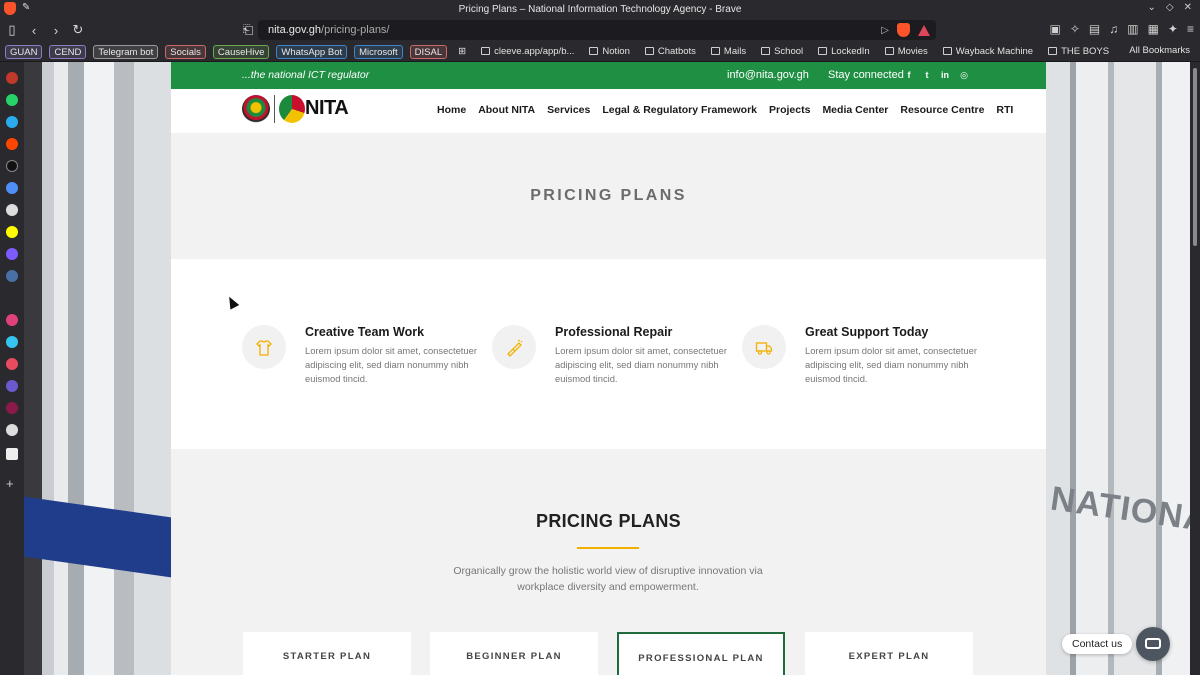 The image size is (1200, 675). Describe the element at coordinates (514, 653) in the screenshot. I see `plan-card-beginner: BEGINNER PLAN` at that location.